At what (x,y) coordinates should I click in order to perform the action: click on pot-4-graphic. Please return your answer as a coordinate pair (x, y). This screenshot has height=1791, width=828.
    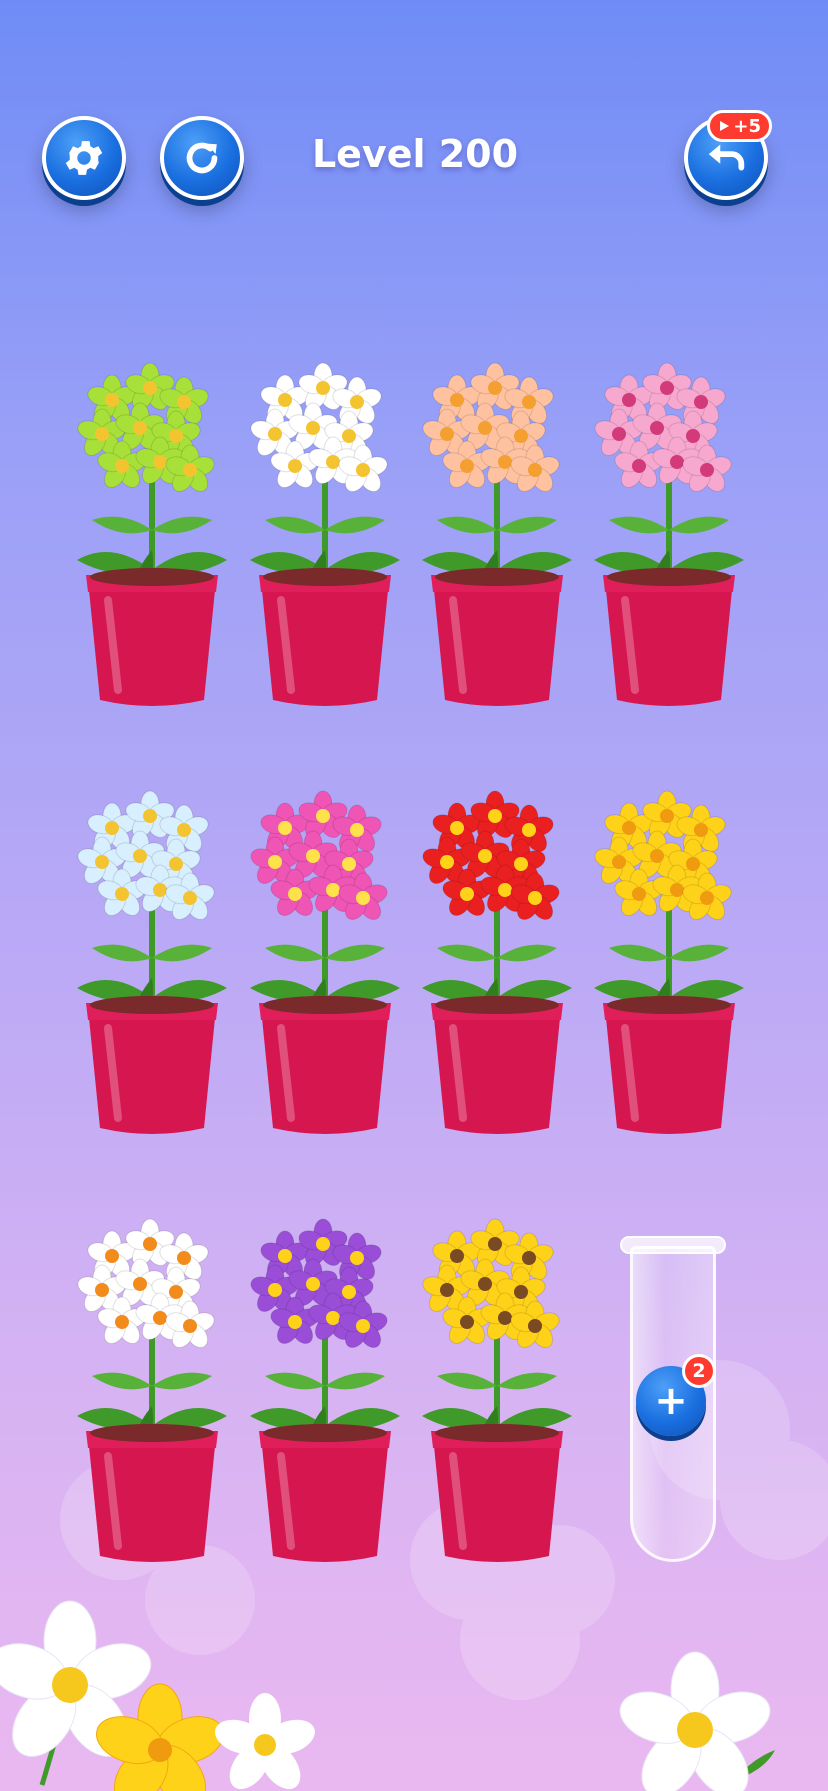
    Looking at the image, I should click on (669, 534).